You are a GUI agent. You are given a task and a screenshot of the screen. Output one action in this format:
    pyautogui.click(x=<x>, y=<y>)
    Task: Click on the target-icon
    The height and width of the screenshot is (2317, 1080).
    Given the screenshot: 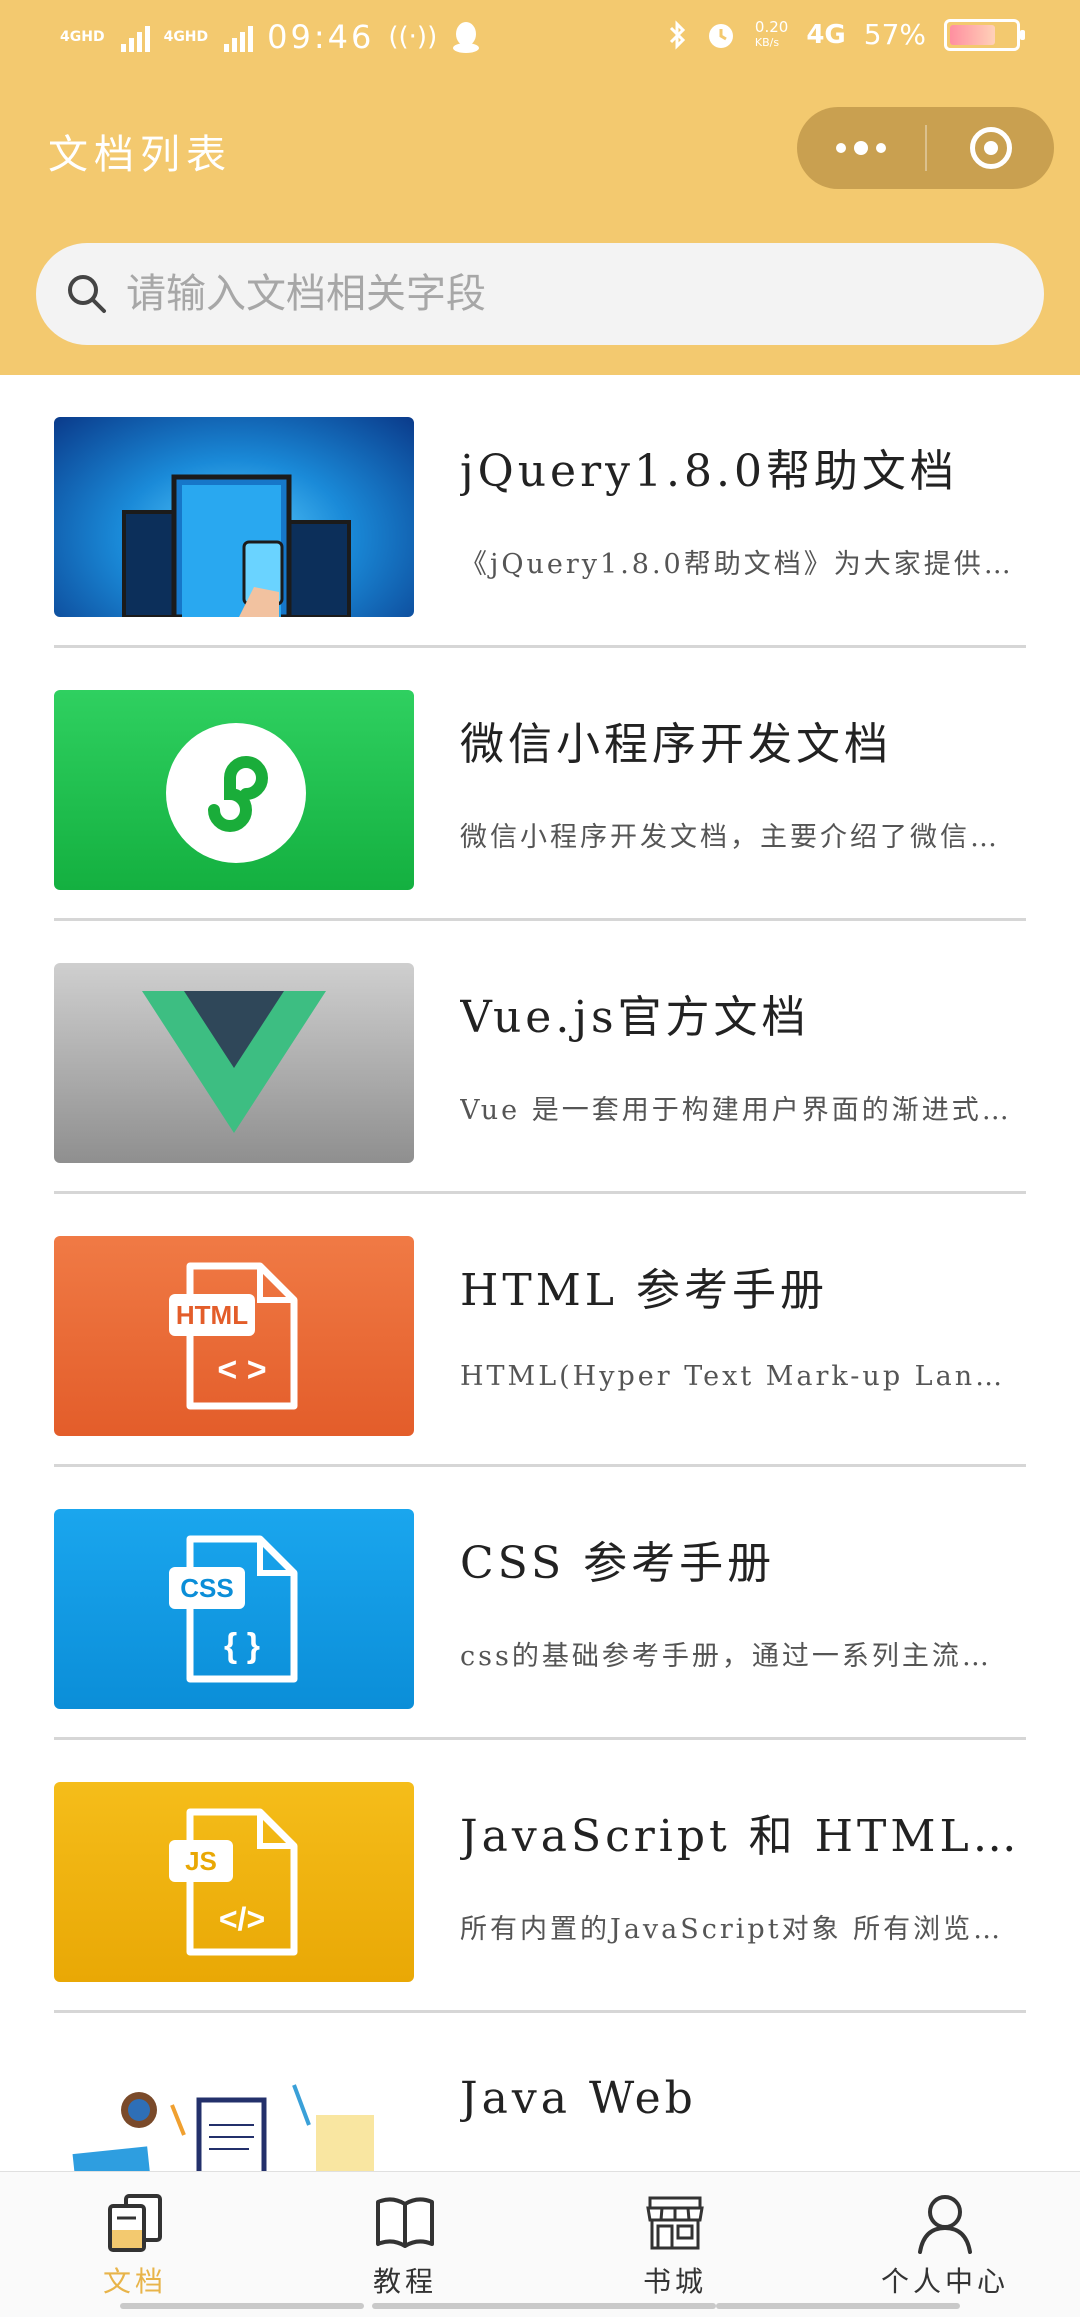 What is the action you would take?
    pyautogui.click(x=990, y=148)
    